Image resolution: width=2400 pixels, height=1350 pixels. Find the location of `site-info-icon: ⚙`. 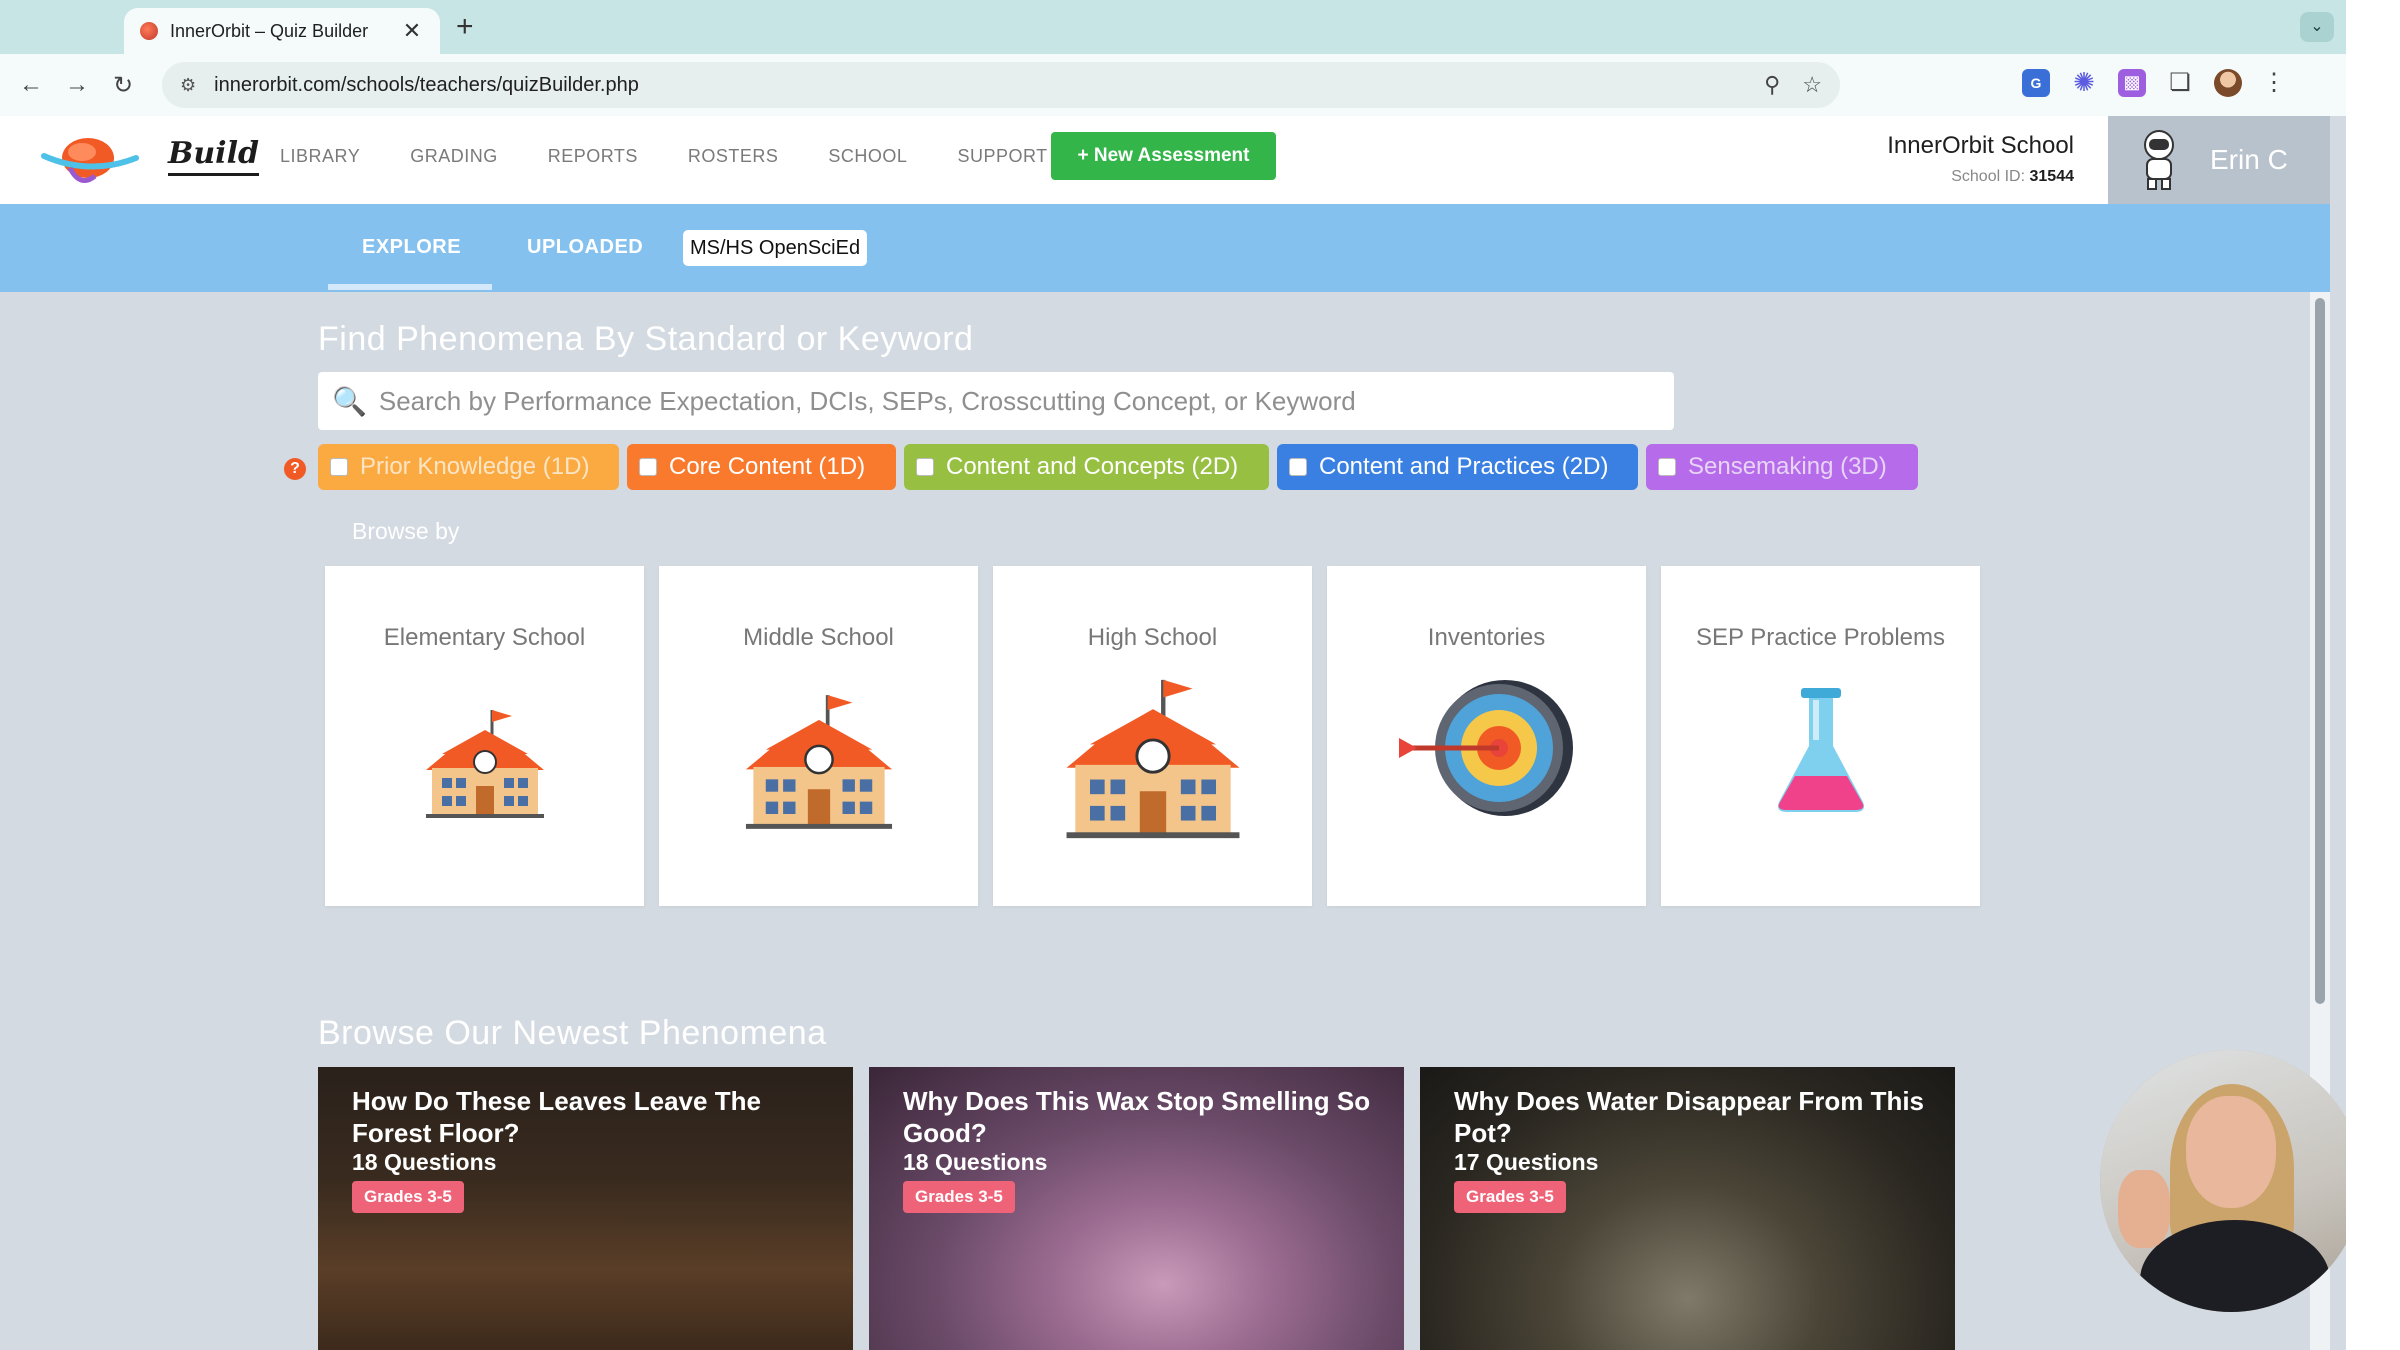

site-info-icon: ⚙ is located at coordinates (188, 85).